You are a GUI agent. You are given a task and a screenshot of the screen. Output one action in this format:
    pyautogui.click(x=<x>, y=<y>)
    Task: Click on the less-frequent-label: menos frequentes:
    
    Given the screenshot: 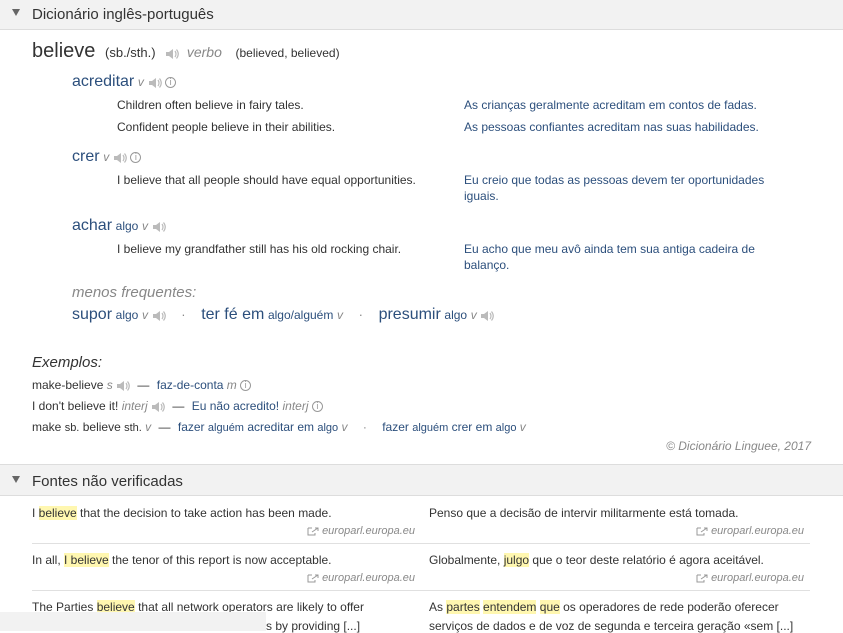 What is the action you would take?
    pyautogui.click(x=134, y=292)
    